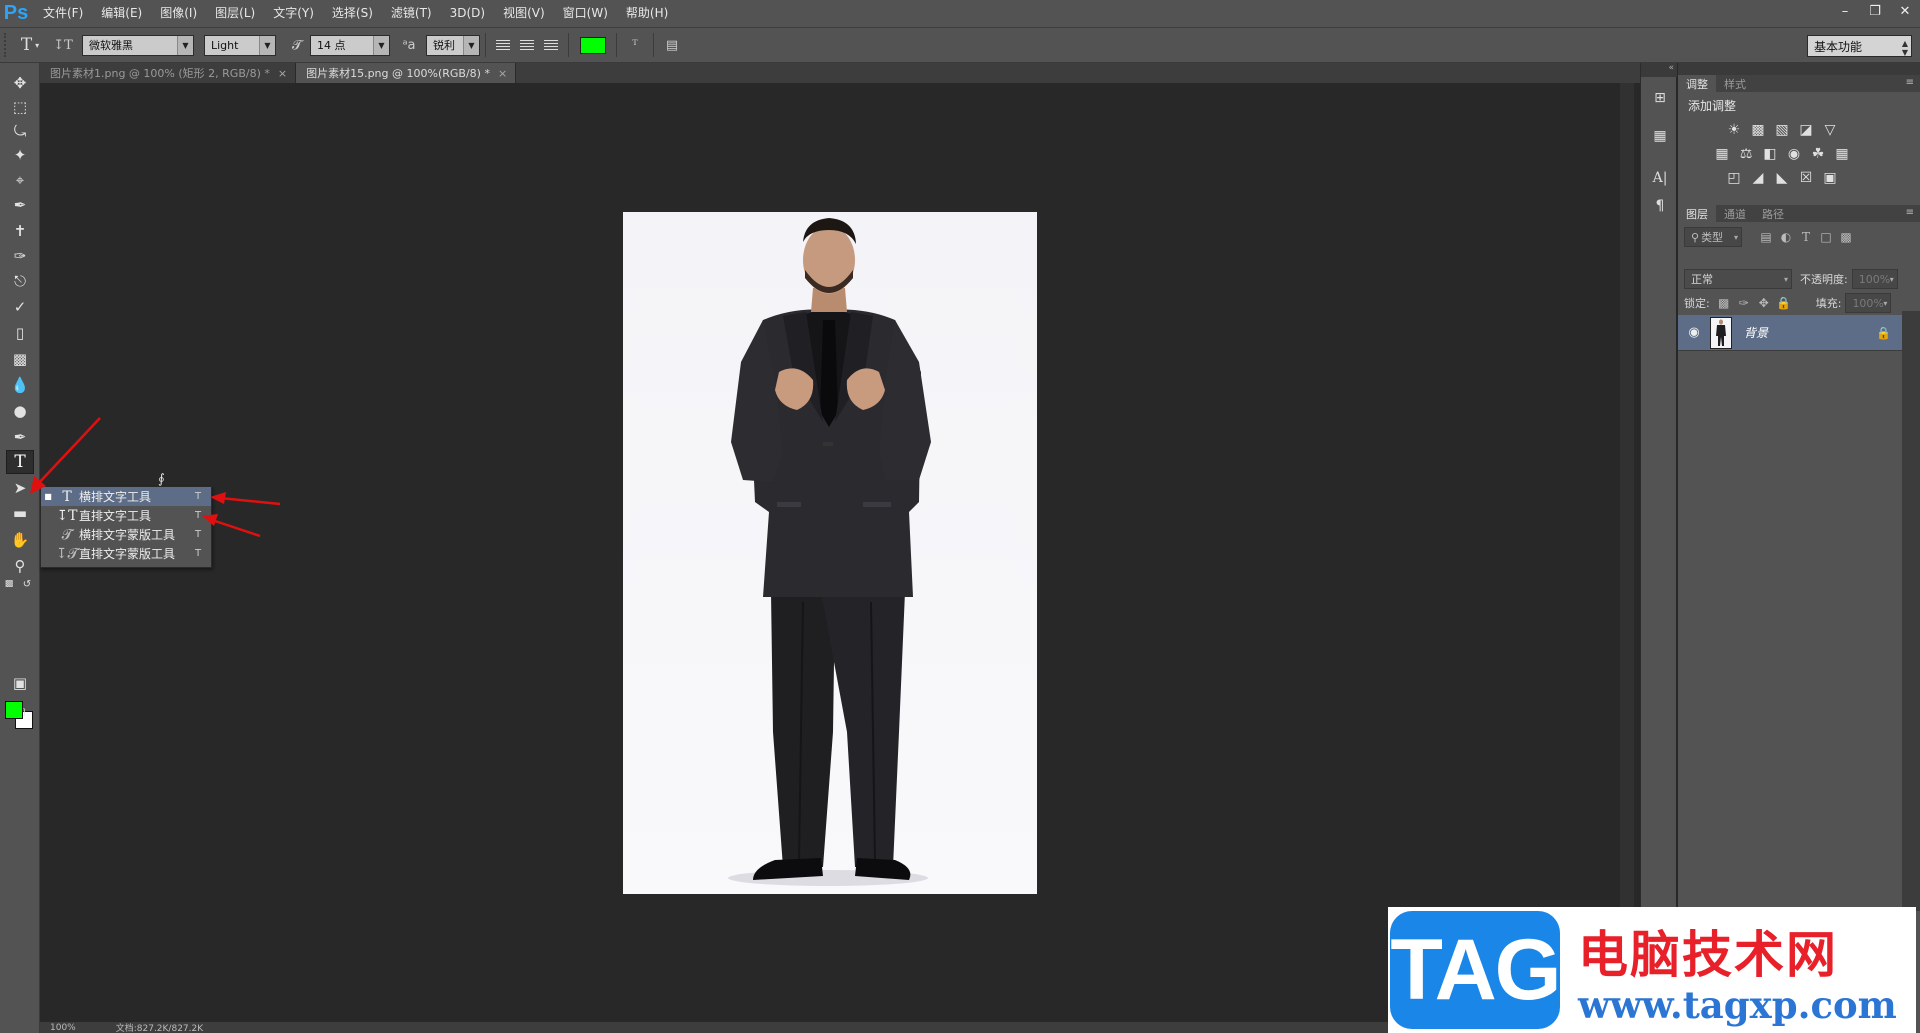 This screenshot has width=1920, height=1033. I want to click on menu-help: 帮助(H), so click(647, 13).